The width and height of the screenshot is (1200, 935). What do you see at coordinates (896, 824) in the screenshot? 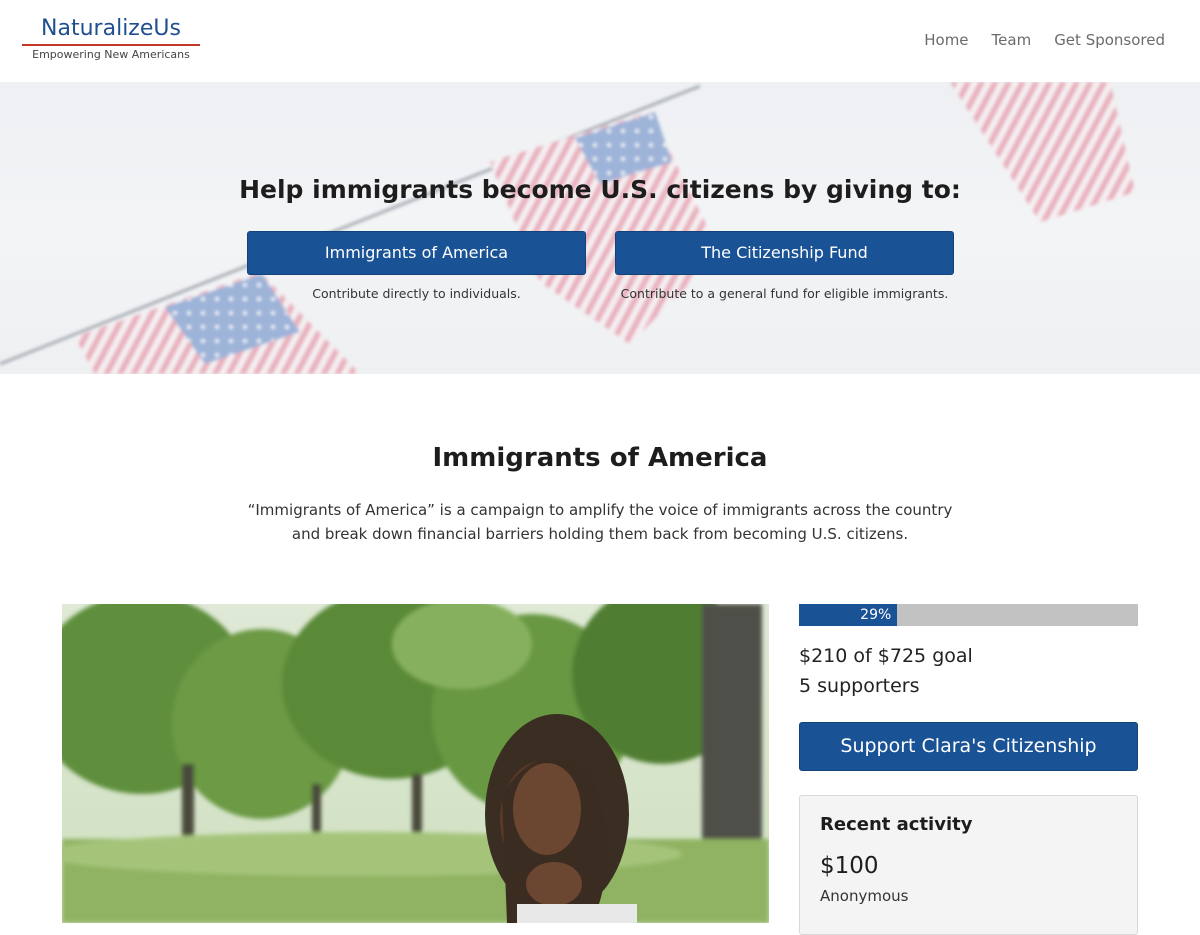
I see `recent-activity-title: Recent activity` at bounding box center [896, 824].